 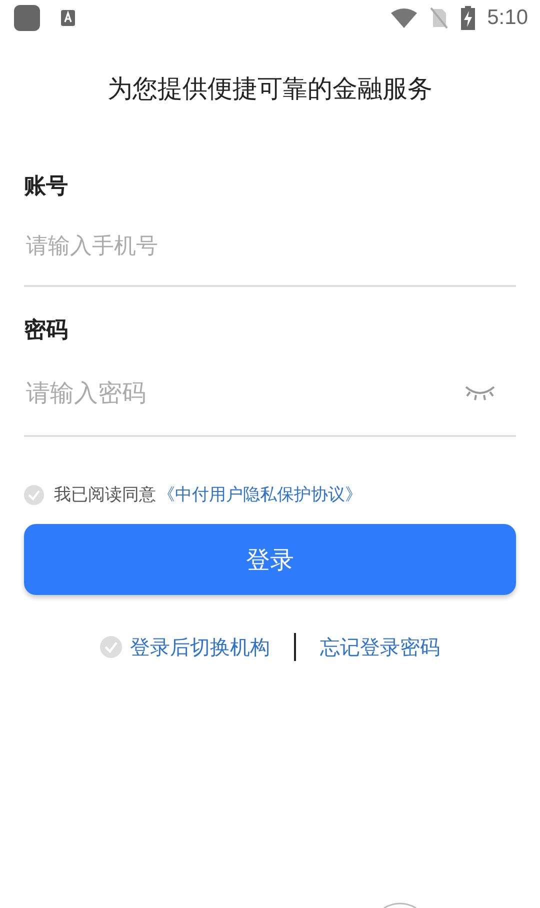 What do you see at coordinates (468, 18) in the screenshot?
I see `battery-charging-icon` at bounding box center [468, 18].